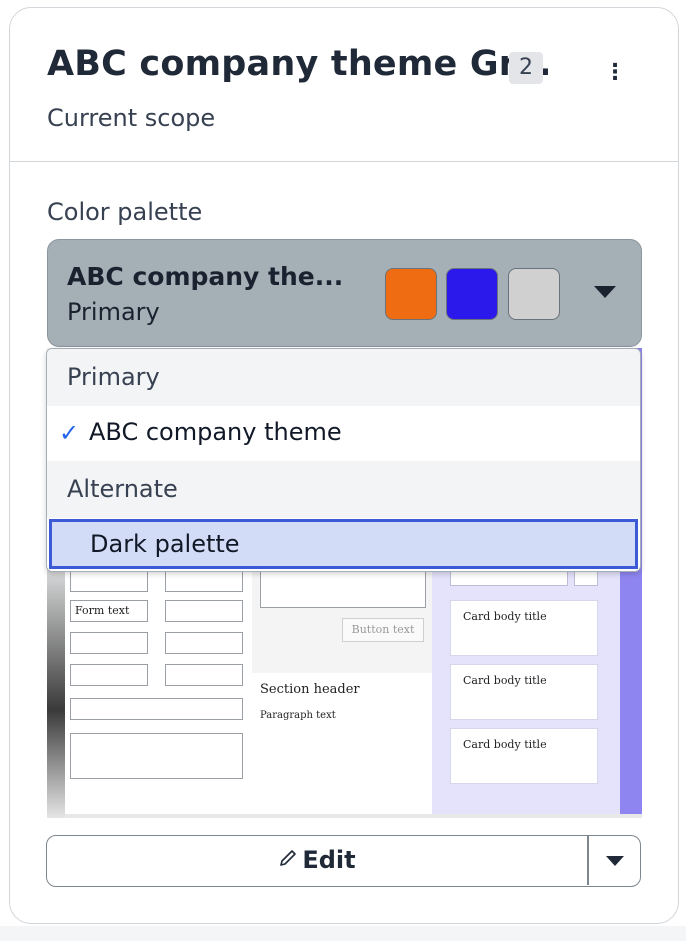 The image size is (686, 941). Describe the element at coordinates (329, 860) in the screenshot. I see `edit-button-label: Edit` at that location.